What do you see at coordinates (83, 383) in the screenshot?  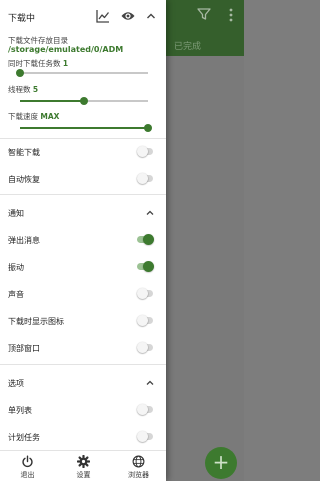 I see `section-options: 选项` at bounding box center [83, 383].